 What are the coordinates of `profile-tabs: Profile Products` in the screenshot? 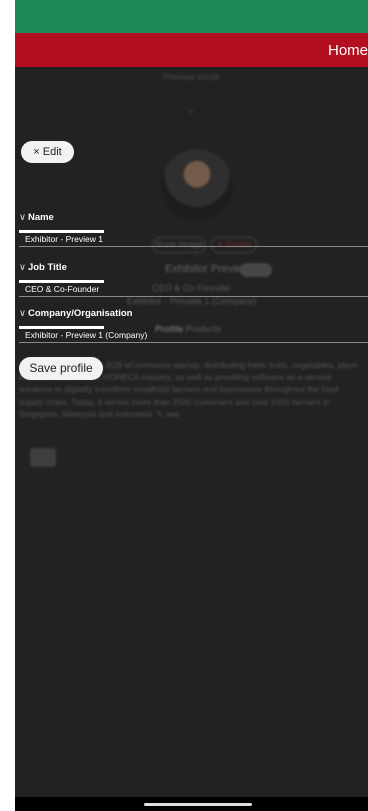 It's located at (188, 329).